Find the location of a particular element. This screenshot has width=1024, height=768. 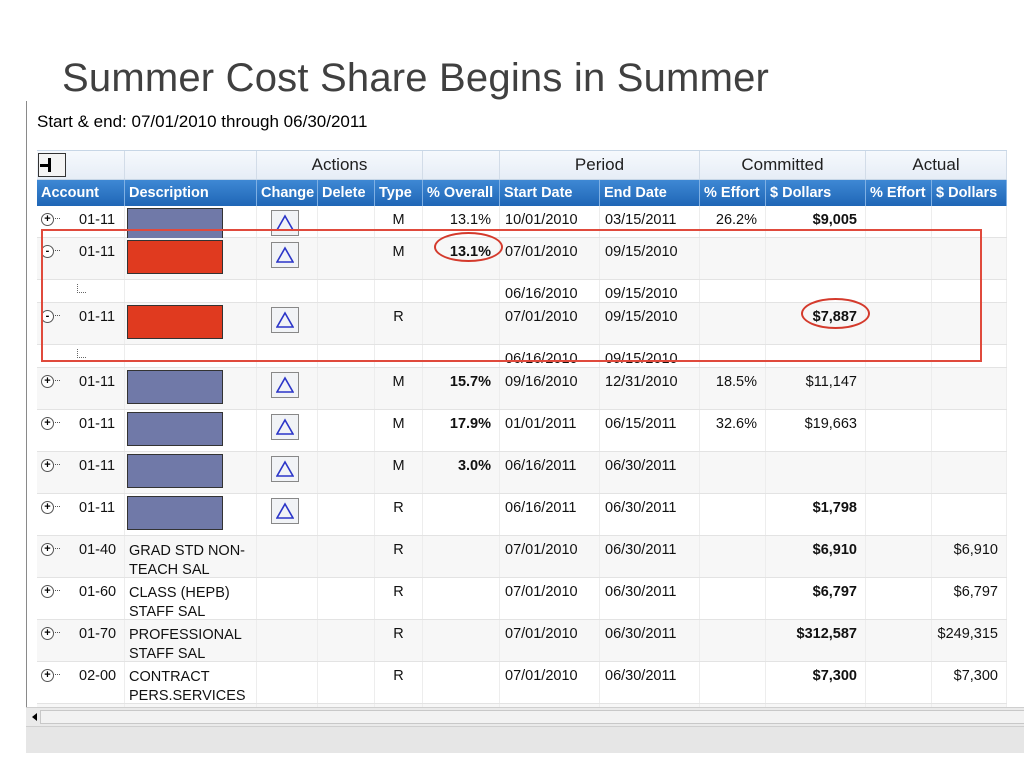

col-actual-dollars-header: $ Dollars is located at coordinates (969, 193).